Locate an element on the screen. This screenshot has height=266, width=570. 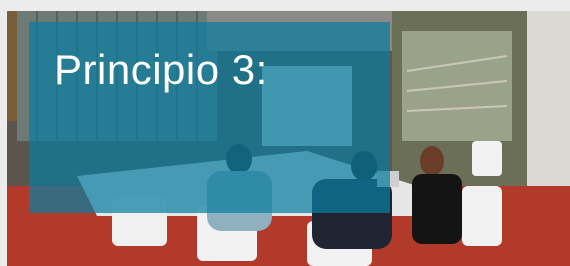
slide-title: Principio 3: is located at coordinates (161, 69).